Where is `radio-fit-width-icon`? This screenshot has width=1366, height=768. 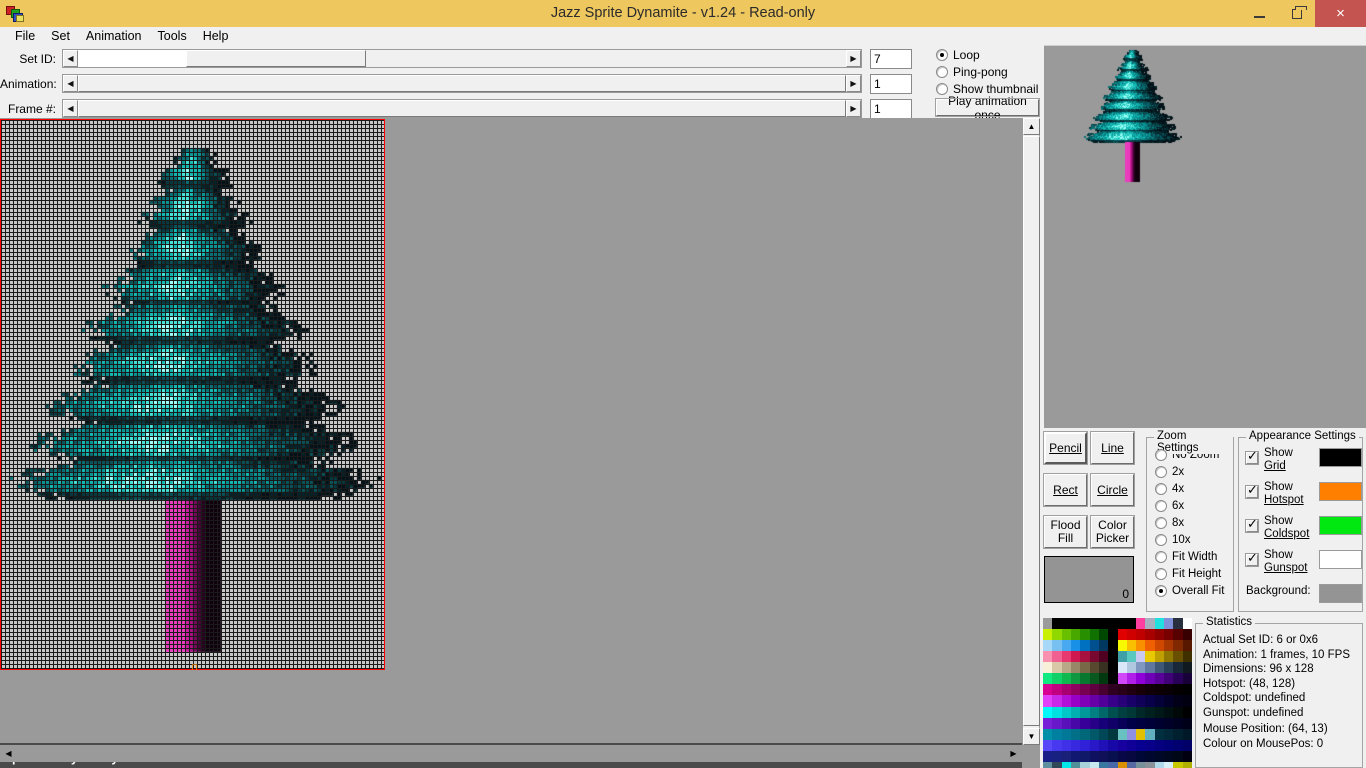 radio-fit-width-icon is located at coordinates (1161, 556).